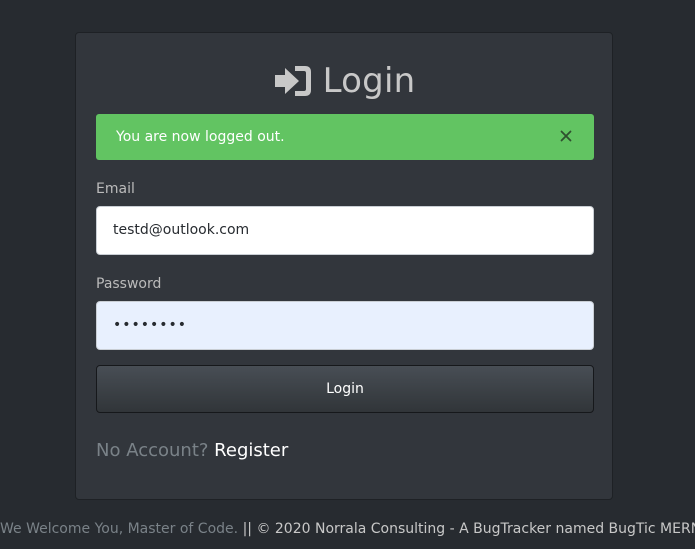  Describe the element at coordinates (566, 136) in the screenshot. I see `close-icon` at that location.